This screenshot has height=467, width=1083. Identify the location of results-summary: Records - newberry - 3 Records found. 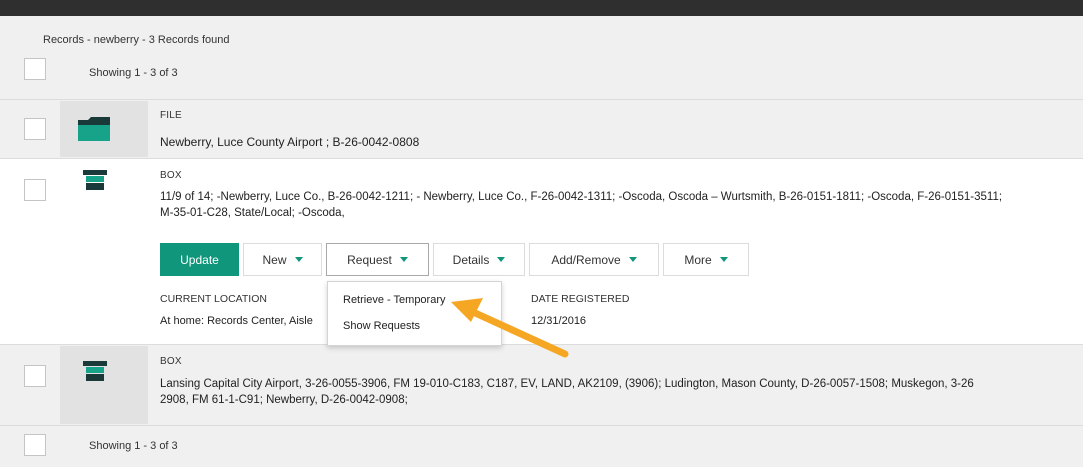
(136, 40).